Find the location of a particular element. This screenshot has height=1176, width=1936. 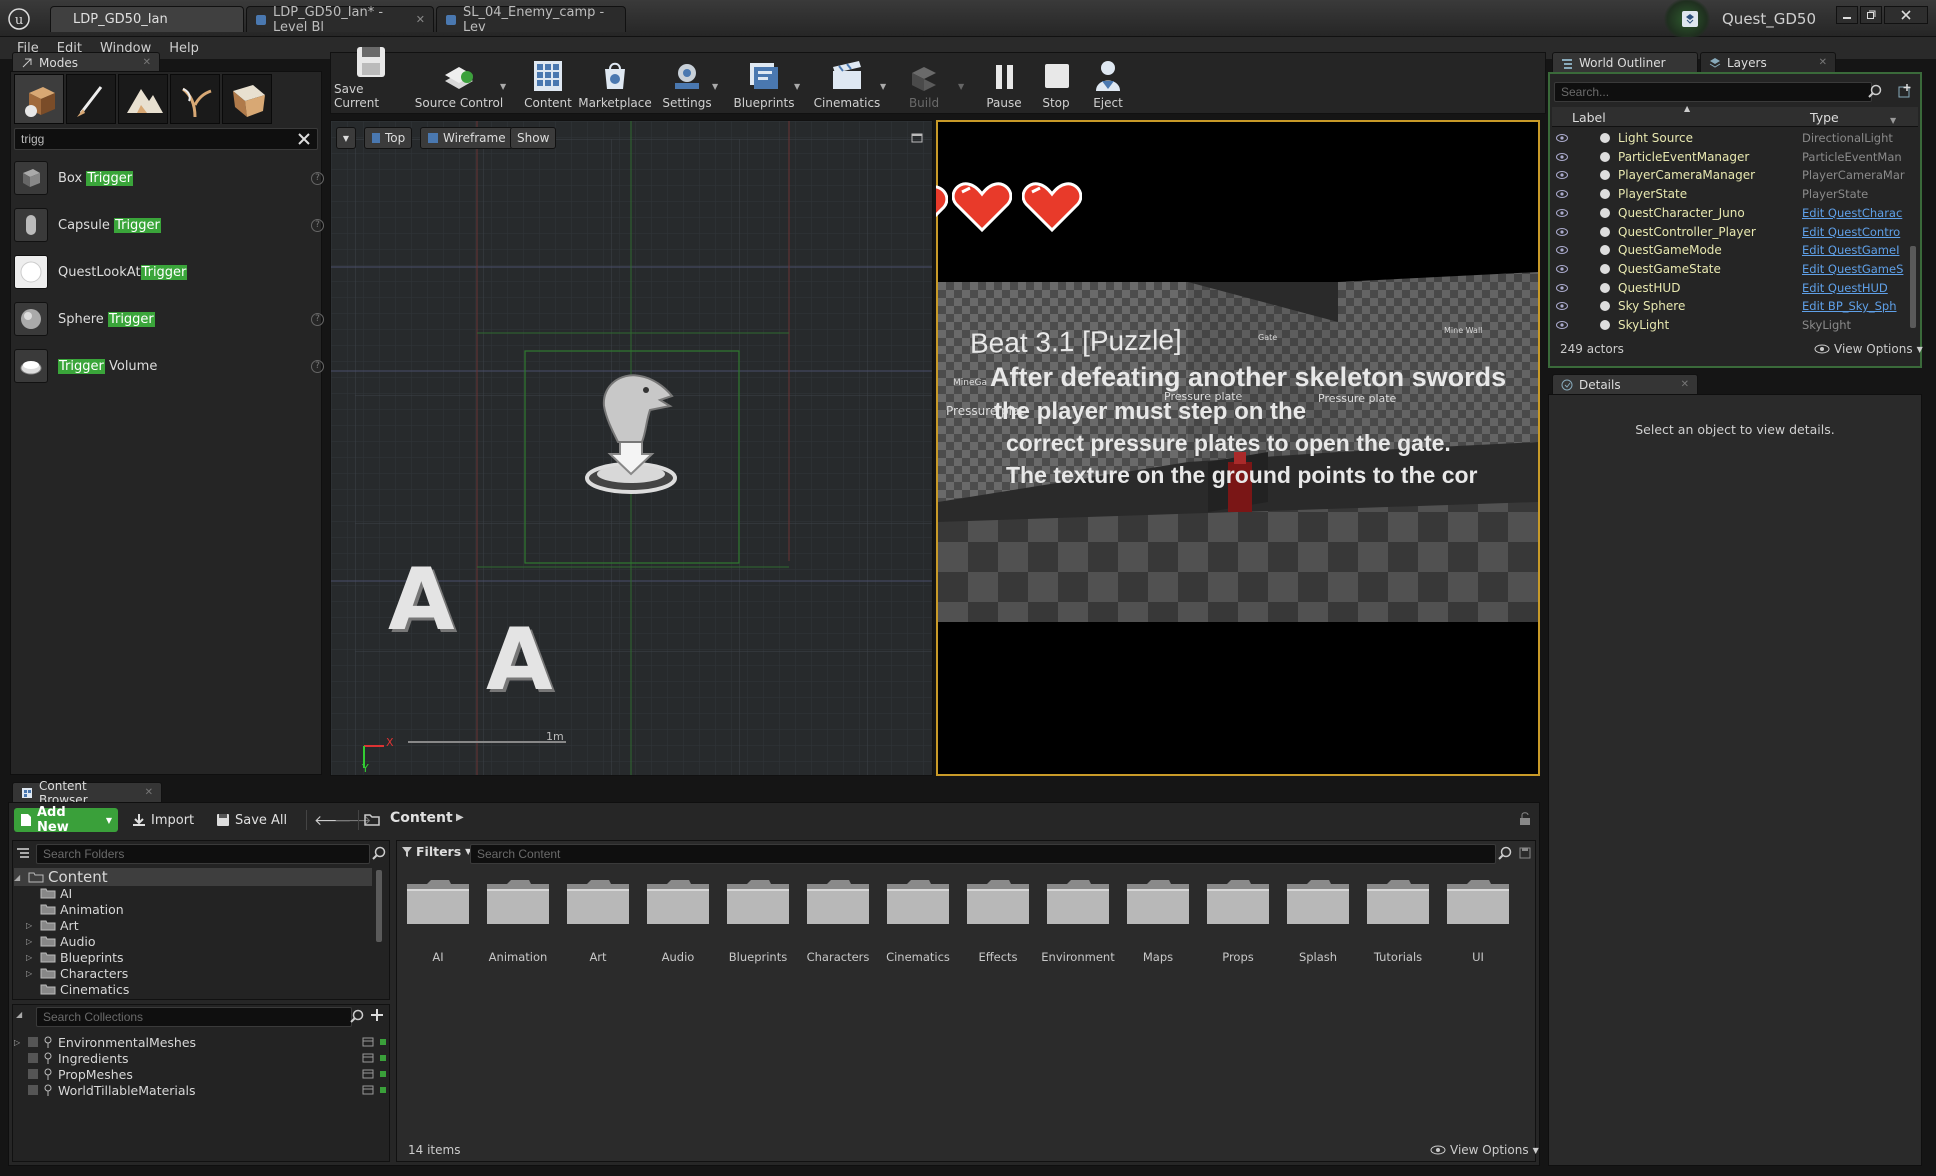

settings-dropdown-icon: ▼ is located at coordinates (715, 86).